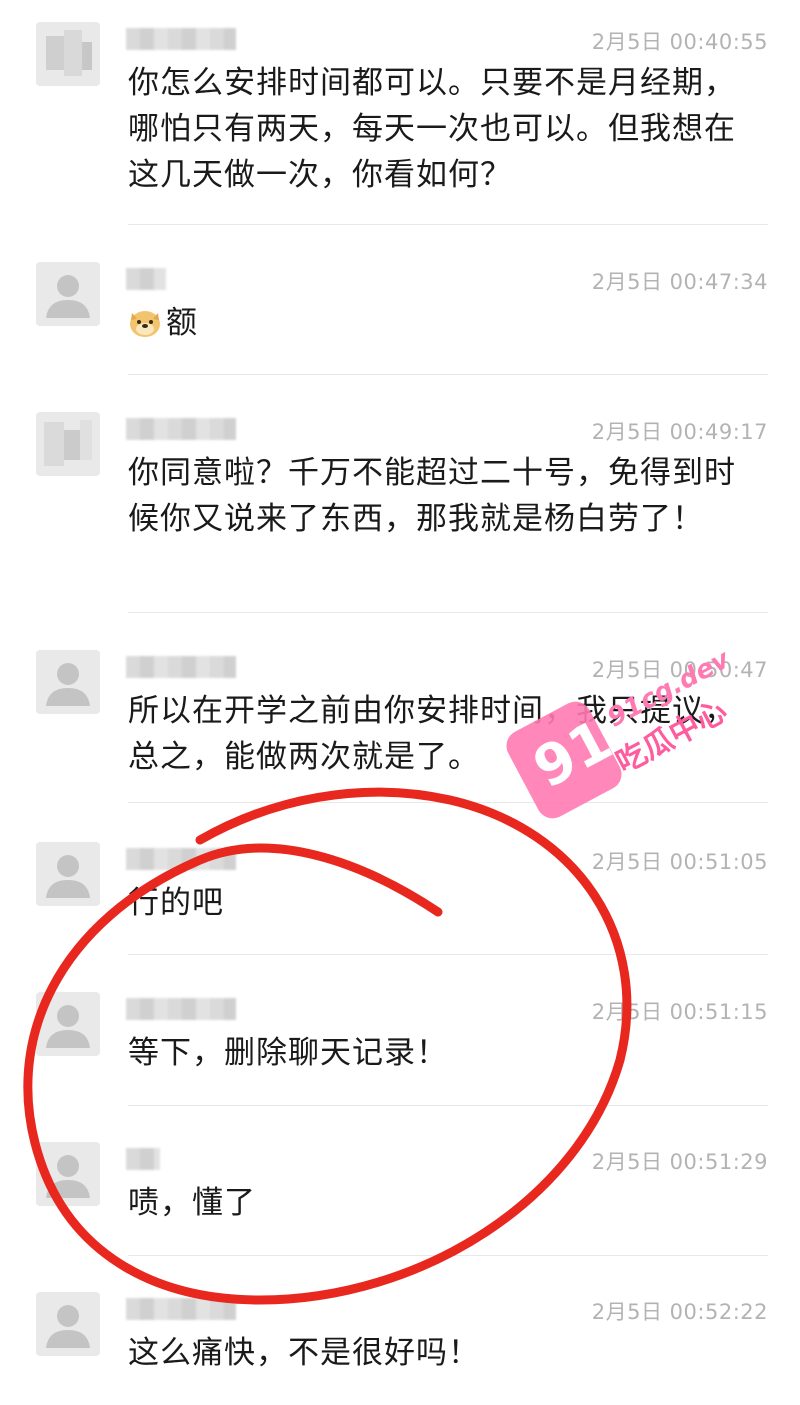 This screenshot has height=1405, width=800. Describe the element at coordinates (192, 1203) in the screenshot. I see `message-text: 啧，懂了` at that location.